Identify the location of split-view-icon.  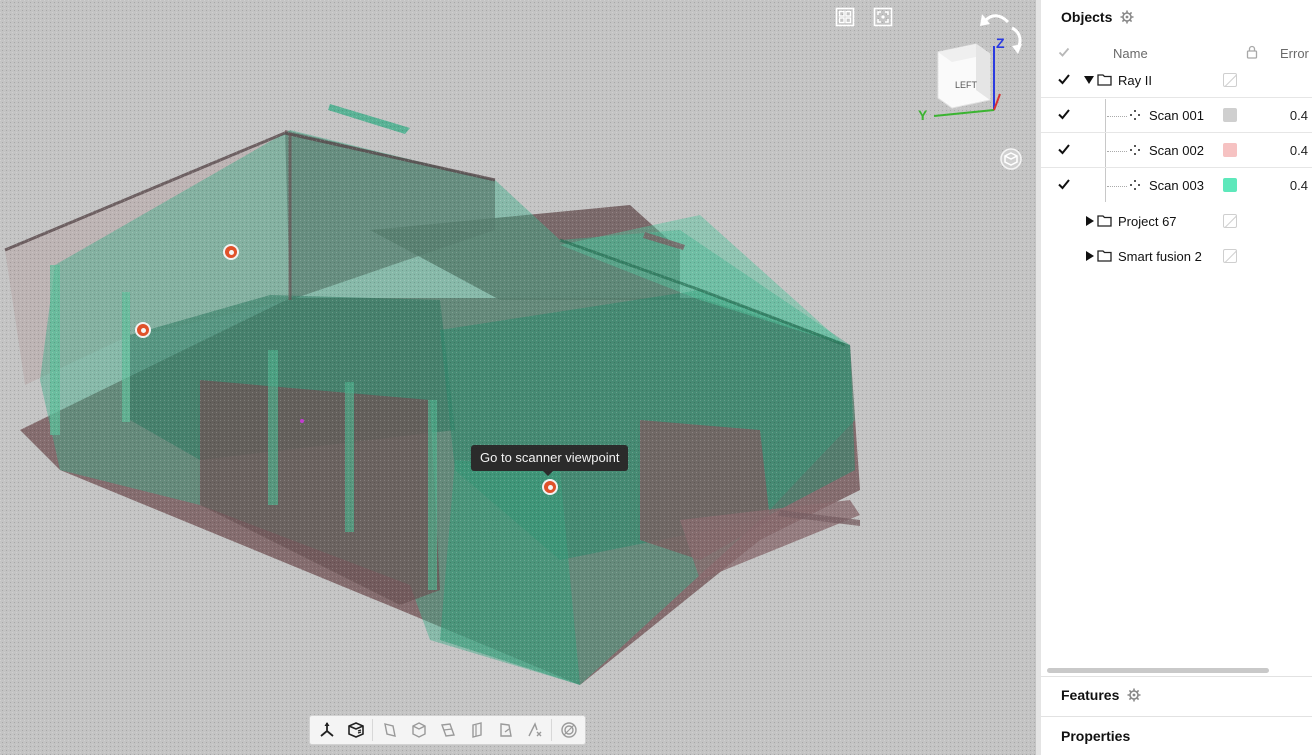
(845, 17).